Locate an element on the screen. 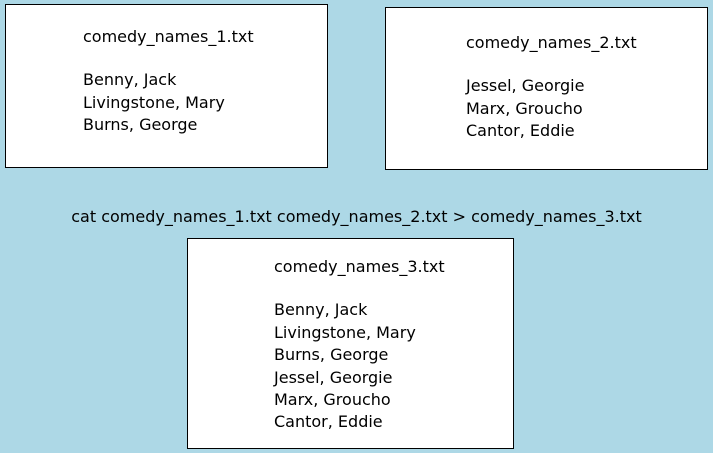  file-title: comedy_names_3.txt is located at coordinates (359, 266).